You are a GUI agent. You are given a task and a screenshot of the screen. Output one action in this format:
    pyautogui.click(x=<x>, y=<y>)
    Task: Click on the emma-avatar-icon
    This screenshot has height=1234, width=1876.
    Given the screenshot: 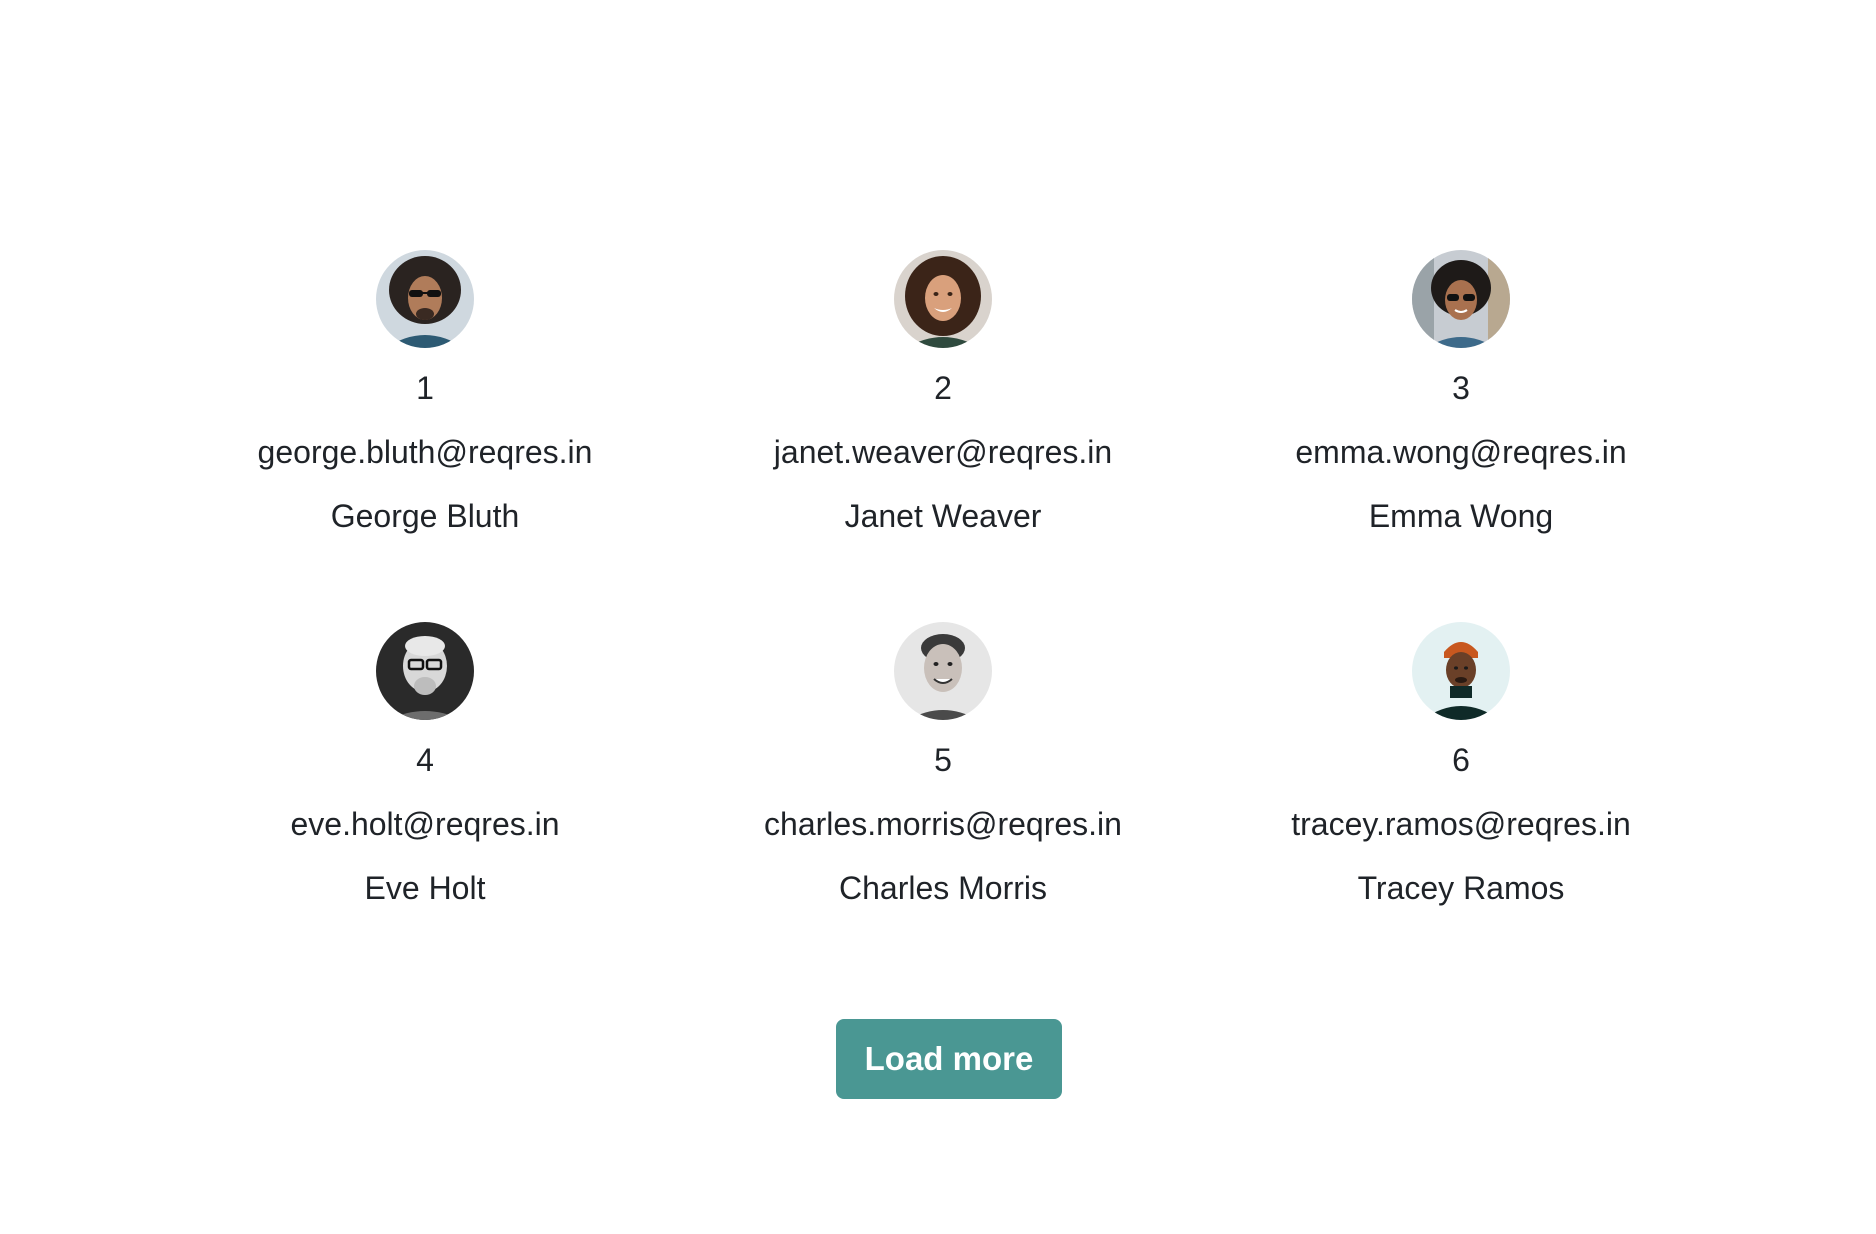 What is the action you would take?
    pyautogui.click(x=1461, y=299)
    